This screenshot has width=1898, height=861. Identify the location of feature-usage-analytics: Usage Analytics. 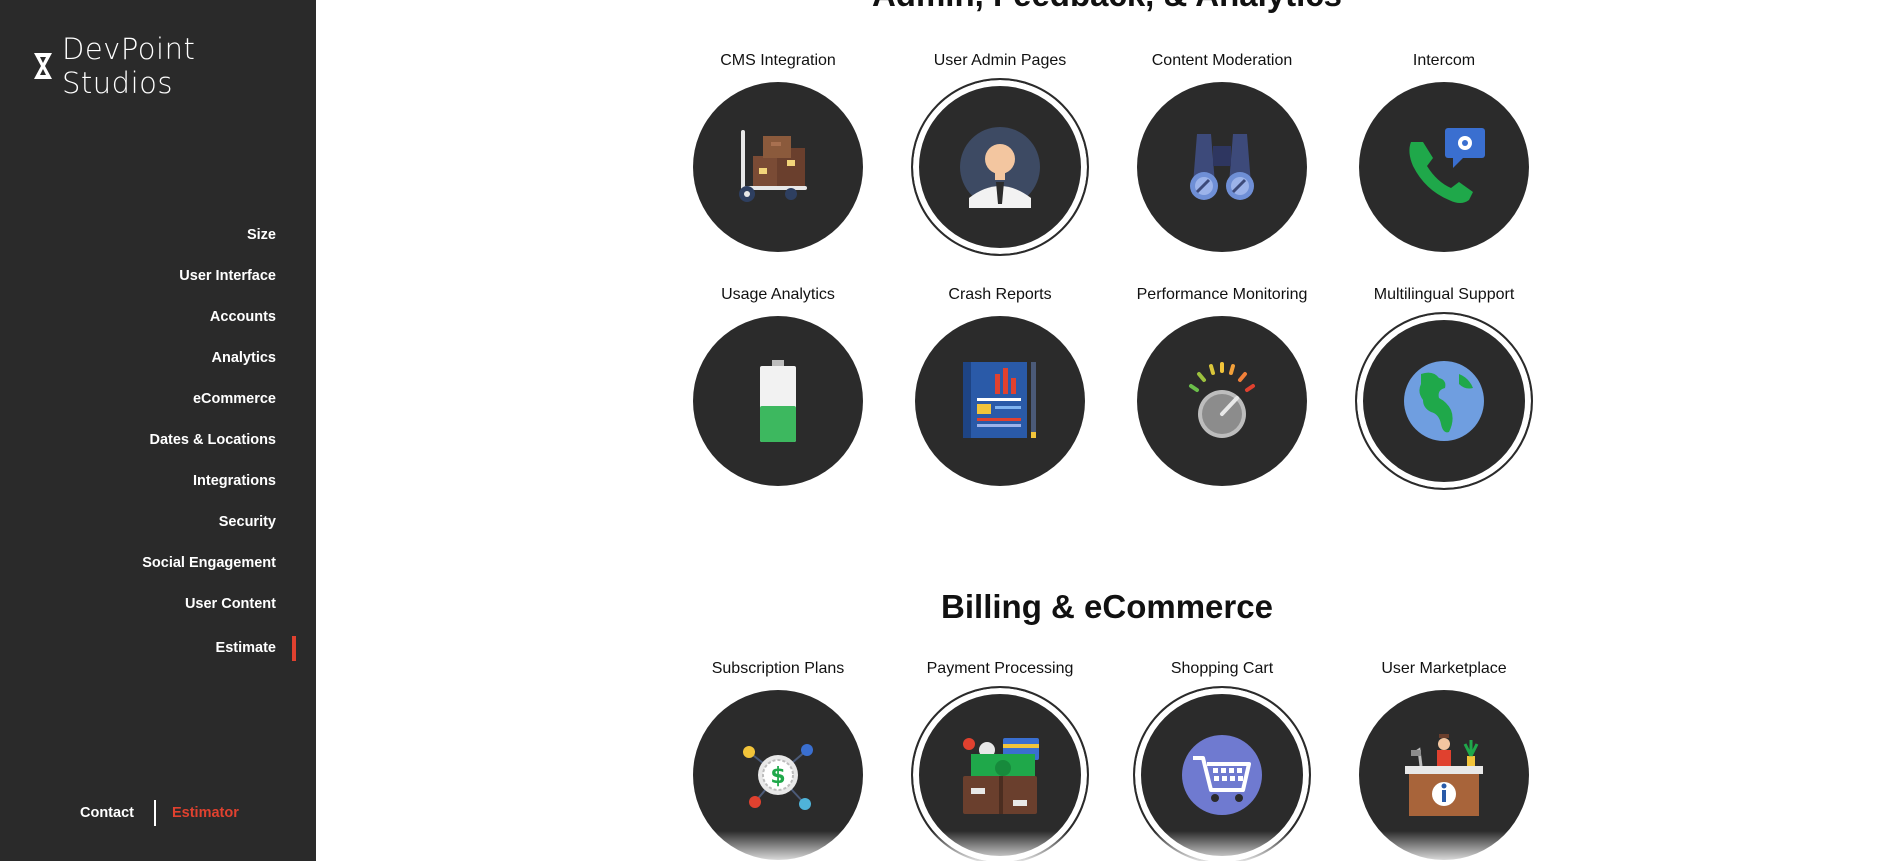
(778, 385).